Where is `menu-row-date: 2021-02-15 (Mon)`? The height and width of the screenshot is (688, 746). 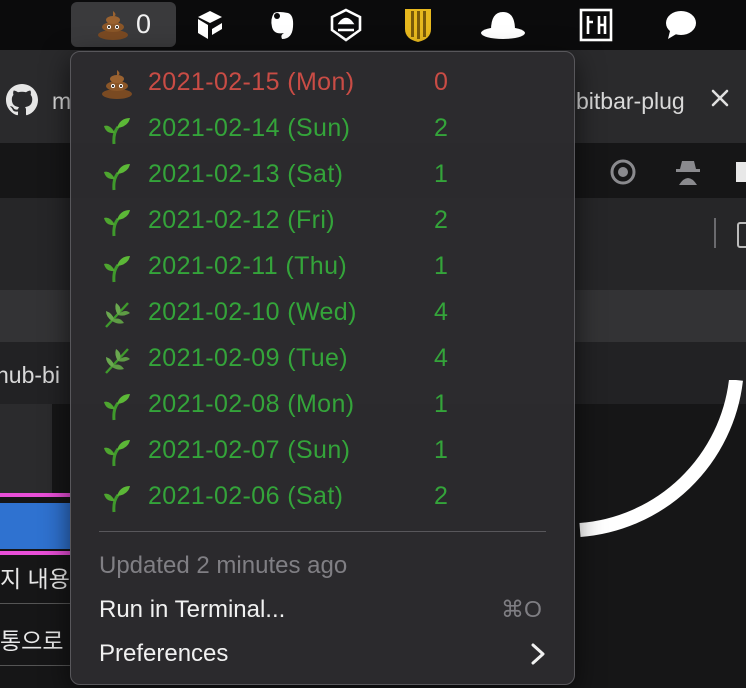
menu-row-date: 2021-02-15 (Mon) is located at coordinates (251, 82).